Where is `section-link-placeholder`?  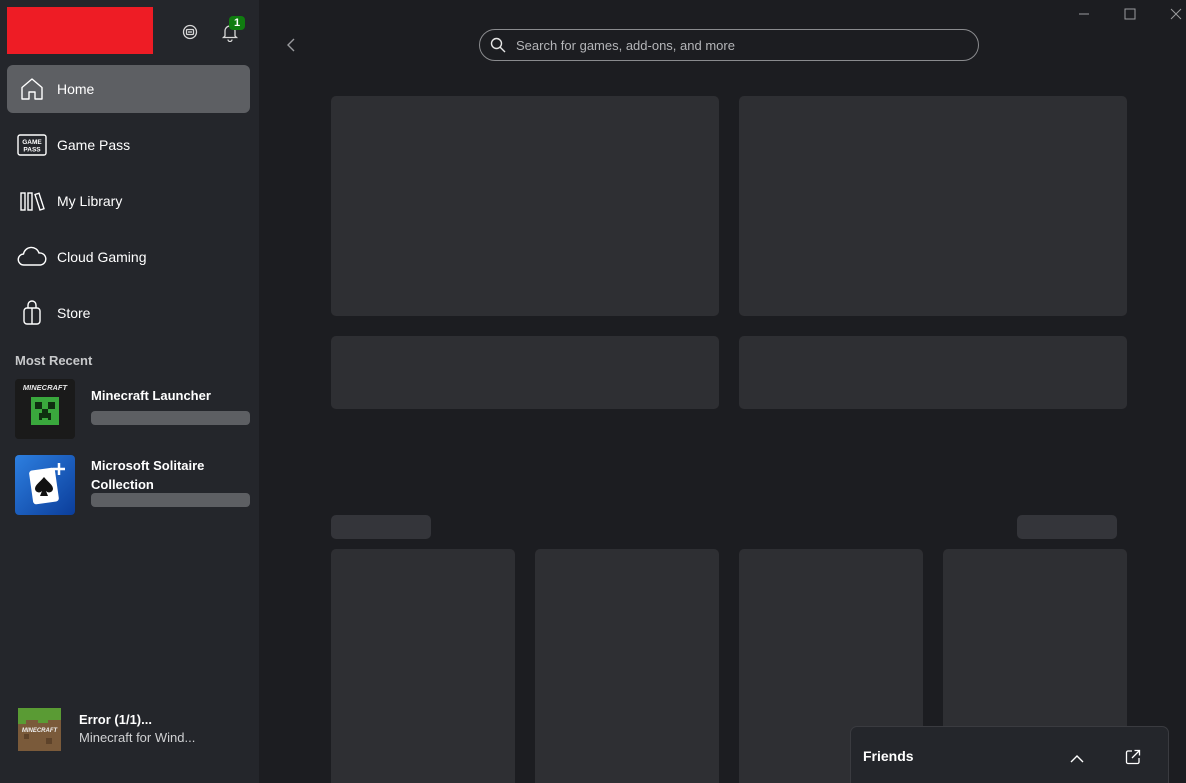
section-link-placeholder is located at coordinates (1067, 527).